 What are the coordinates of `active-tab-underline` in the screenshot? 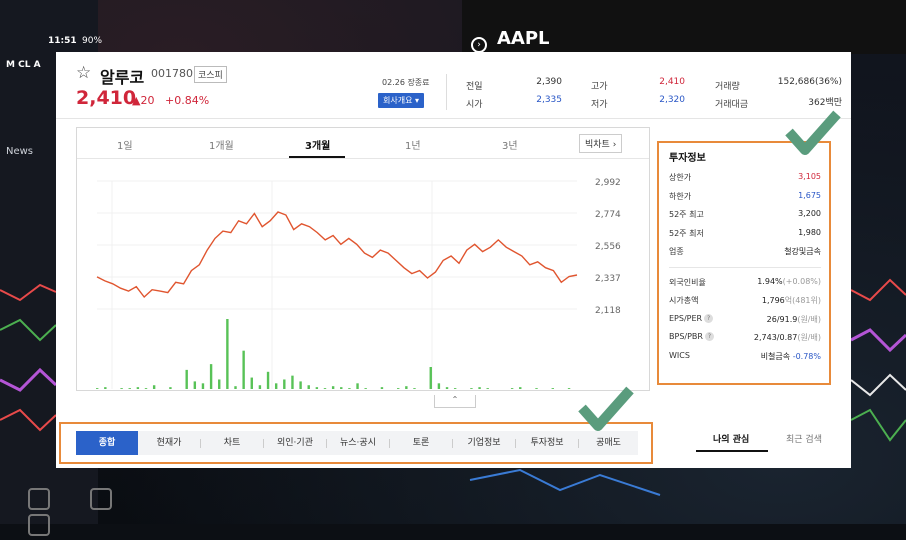 It's located at (317, 157).